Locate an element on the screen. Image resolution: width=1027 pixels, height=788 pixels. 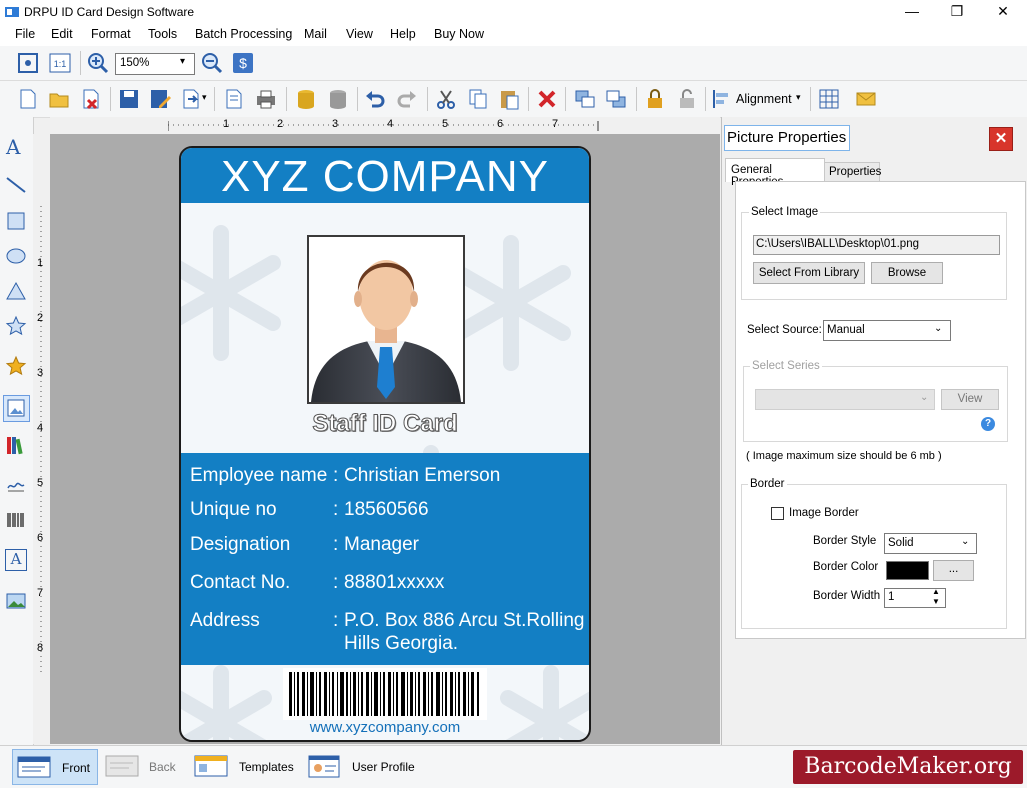
menu-edit: Edit is located at coordinates (62, 34).